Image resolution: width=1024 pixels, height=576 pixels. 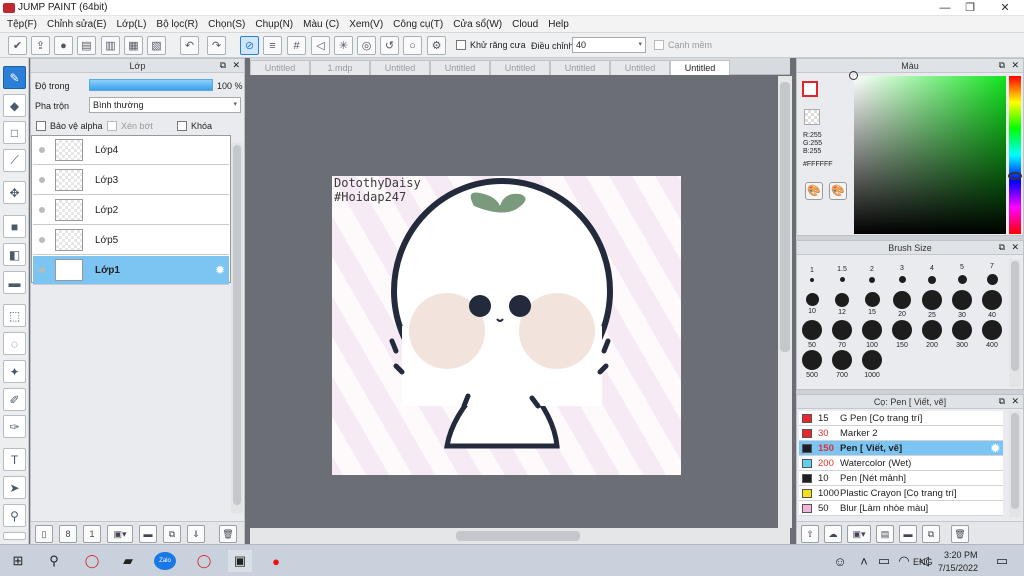 I want to click on close-button: ✕, so click(x=1005, y=8).